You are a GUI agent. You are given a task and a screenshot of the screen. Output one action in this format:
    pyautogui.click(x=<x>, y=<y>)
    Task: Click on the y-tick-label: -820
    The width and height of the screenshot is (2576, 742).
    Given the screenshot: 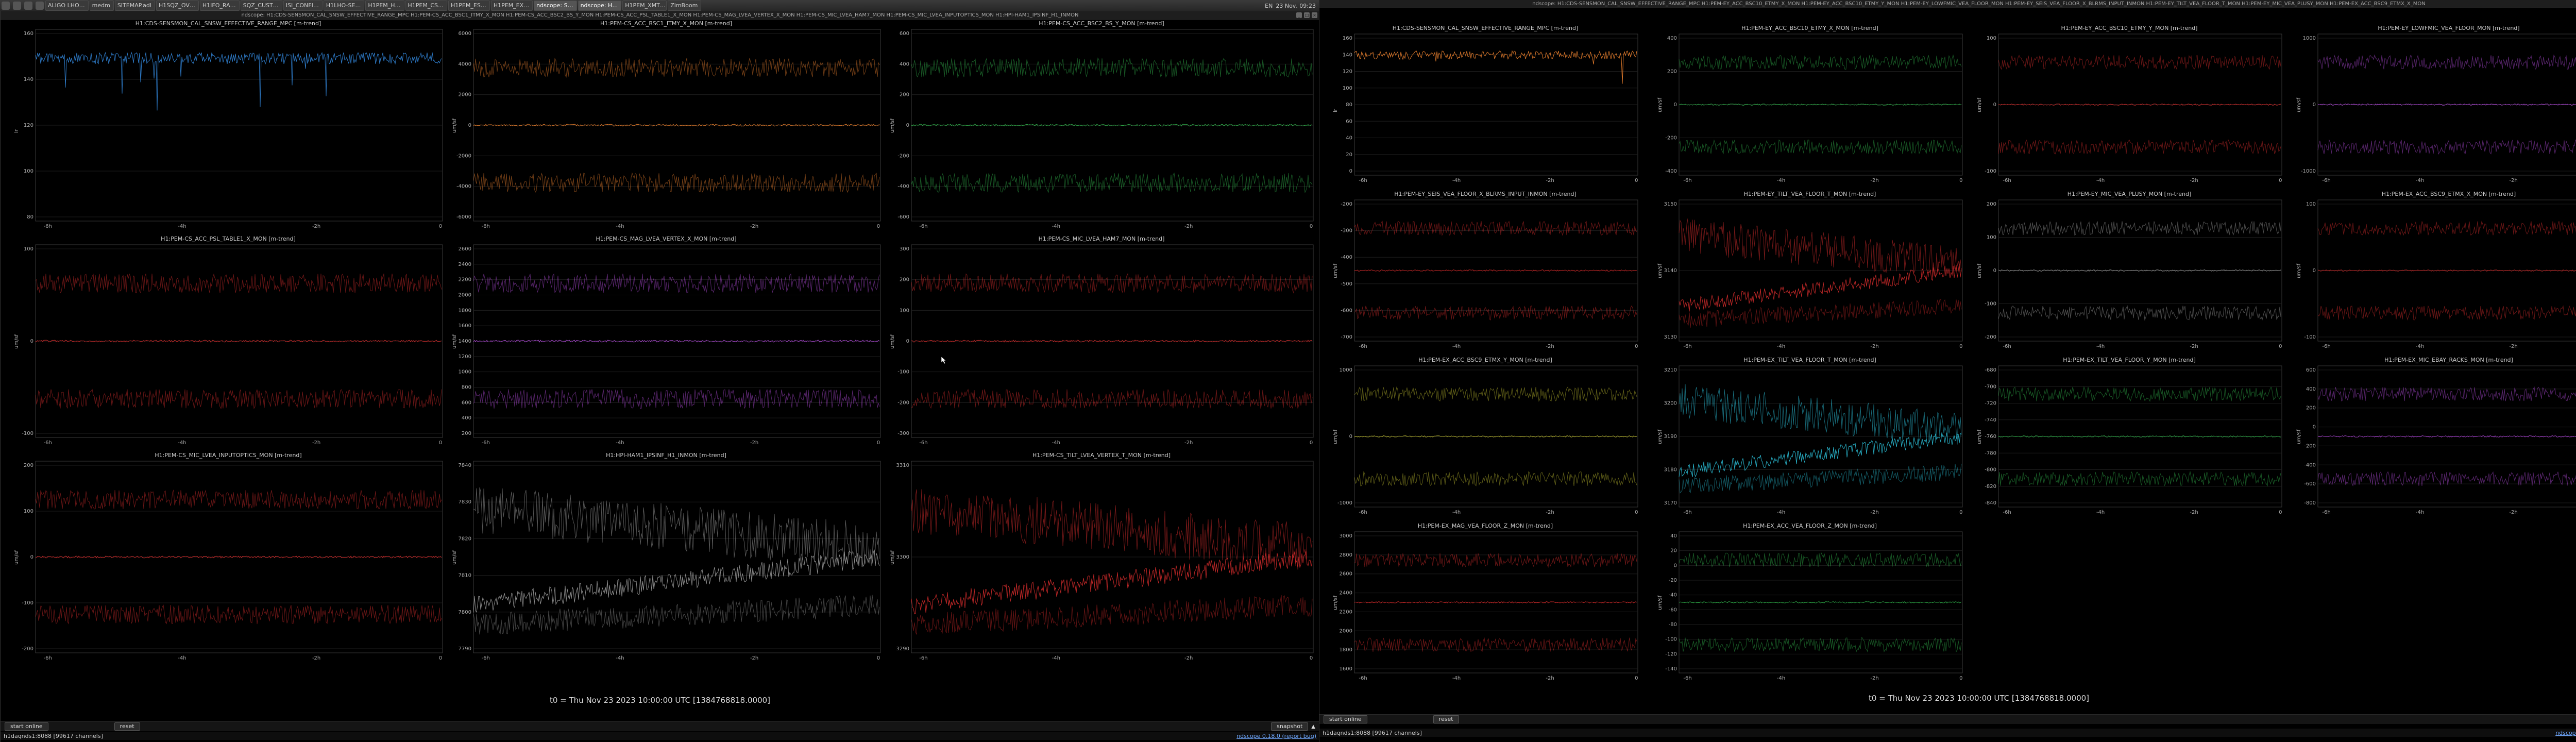 What is the action you would take?
    pyautogui.click(x=1991, y=487)
    